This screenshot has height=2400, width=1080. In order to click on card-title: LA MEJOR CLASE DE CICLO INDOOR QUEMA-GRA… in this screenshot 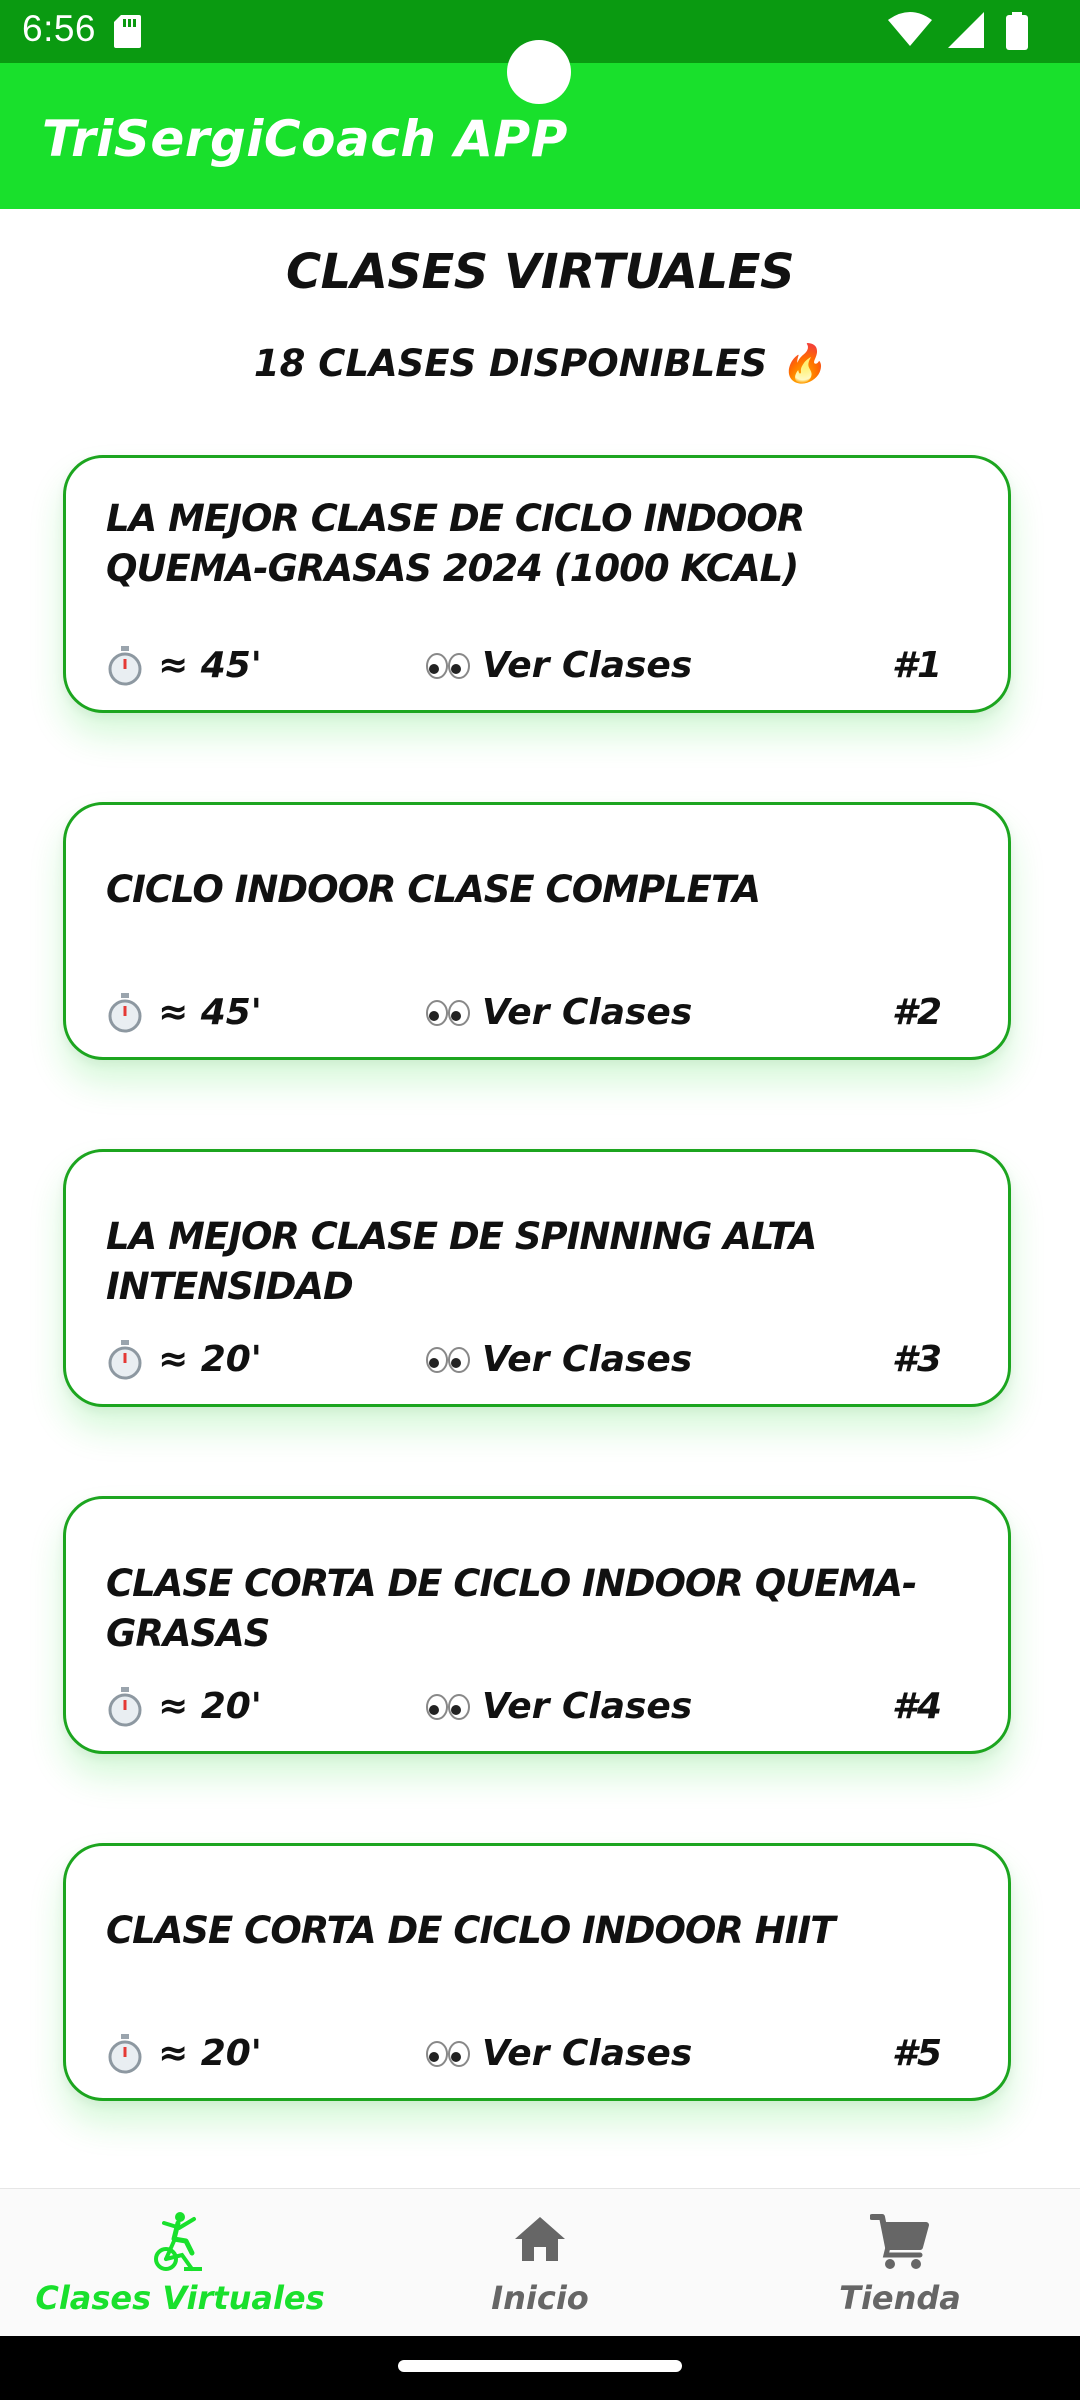, I will do `click(455, 543)`.